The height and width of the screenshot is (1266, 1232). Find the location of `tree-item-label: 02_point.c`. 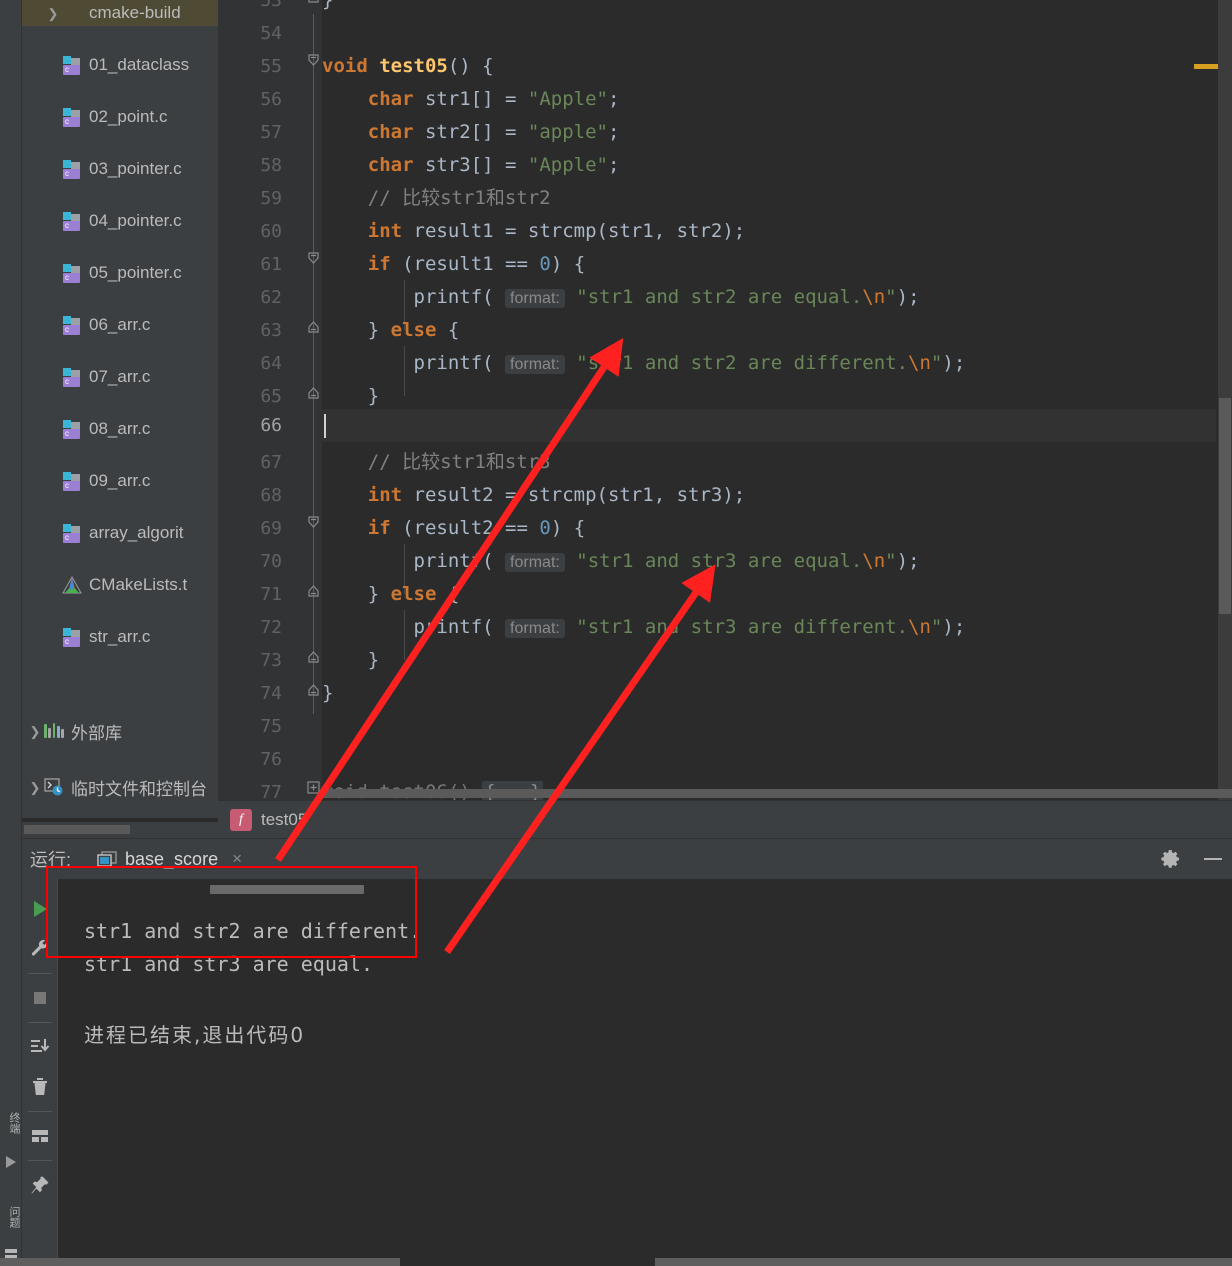

tree-item-label: 02_point.c is located at coordinates (128, 116).